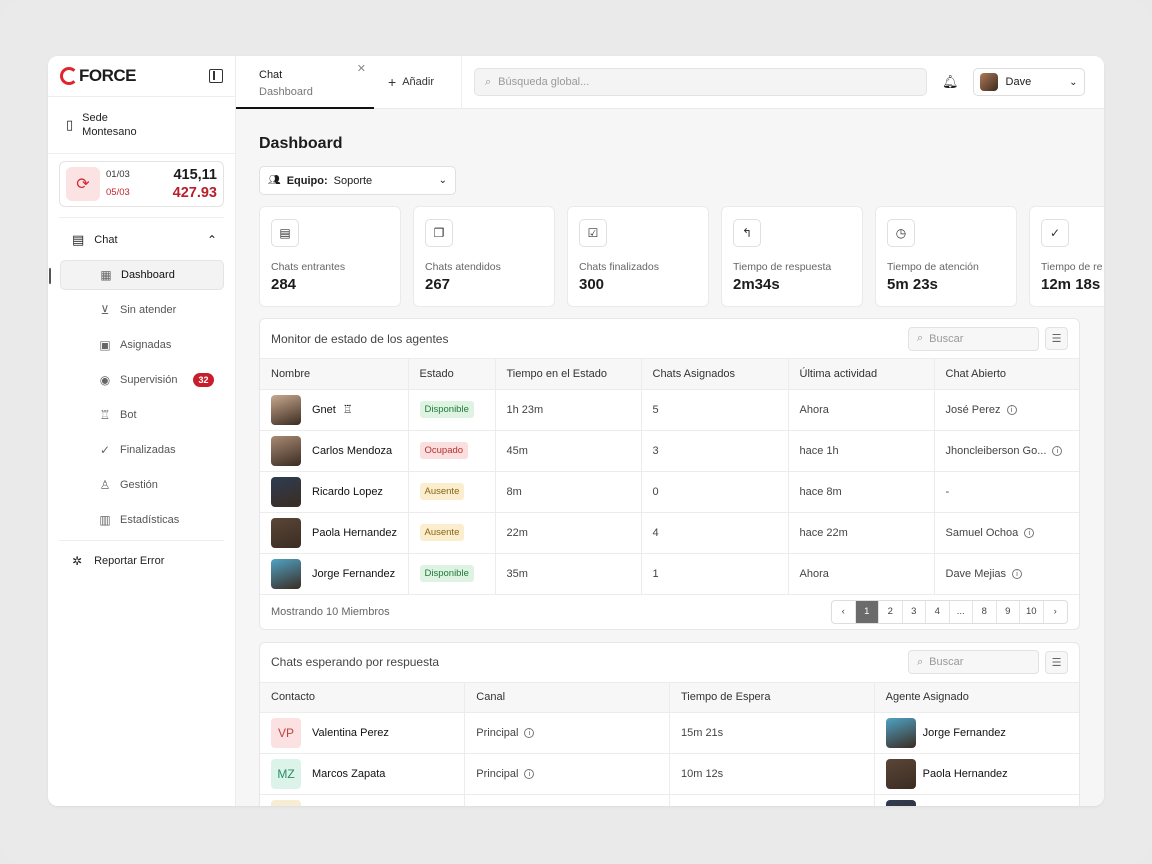 The width and height of the screenshot is (1152, 864). What do you see at coordinates (216, 76) in the screenshot?
I see `sidebar-collapse-icon` at bounding box center [216, 76].